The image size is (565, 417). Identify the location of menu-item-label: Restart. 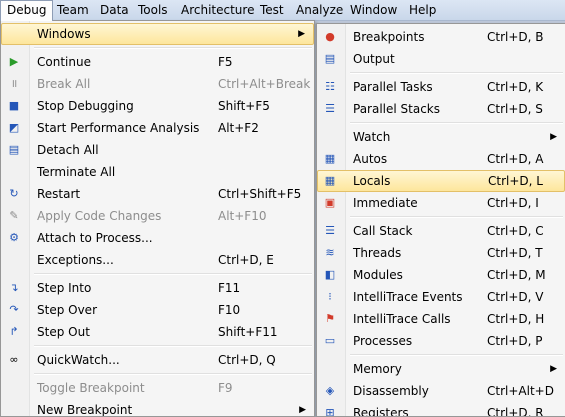
(59, 194).